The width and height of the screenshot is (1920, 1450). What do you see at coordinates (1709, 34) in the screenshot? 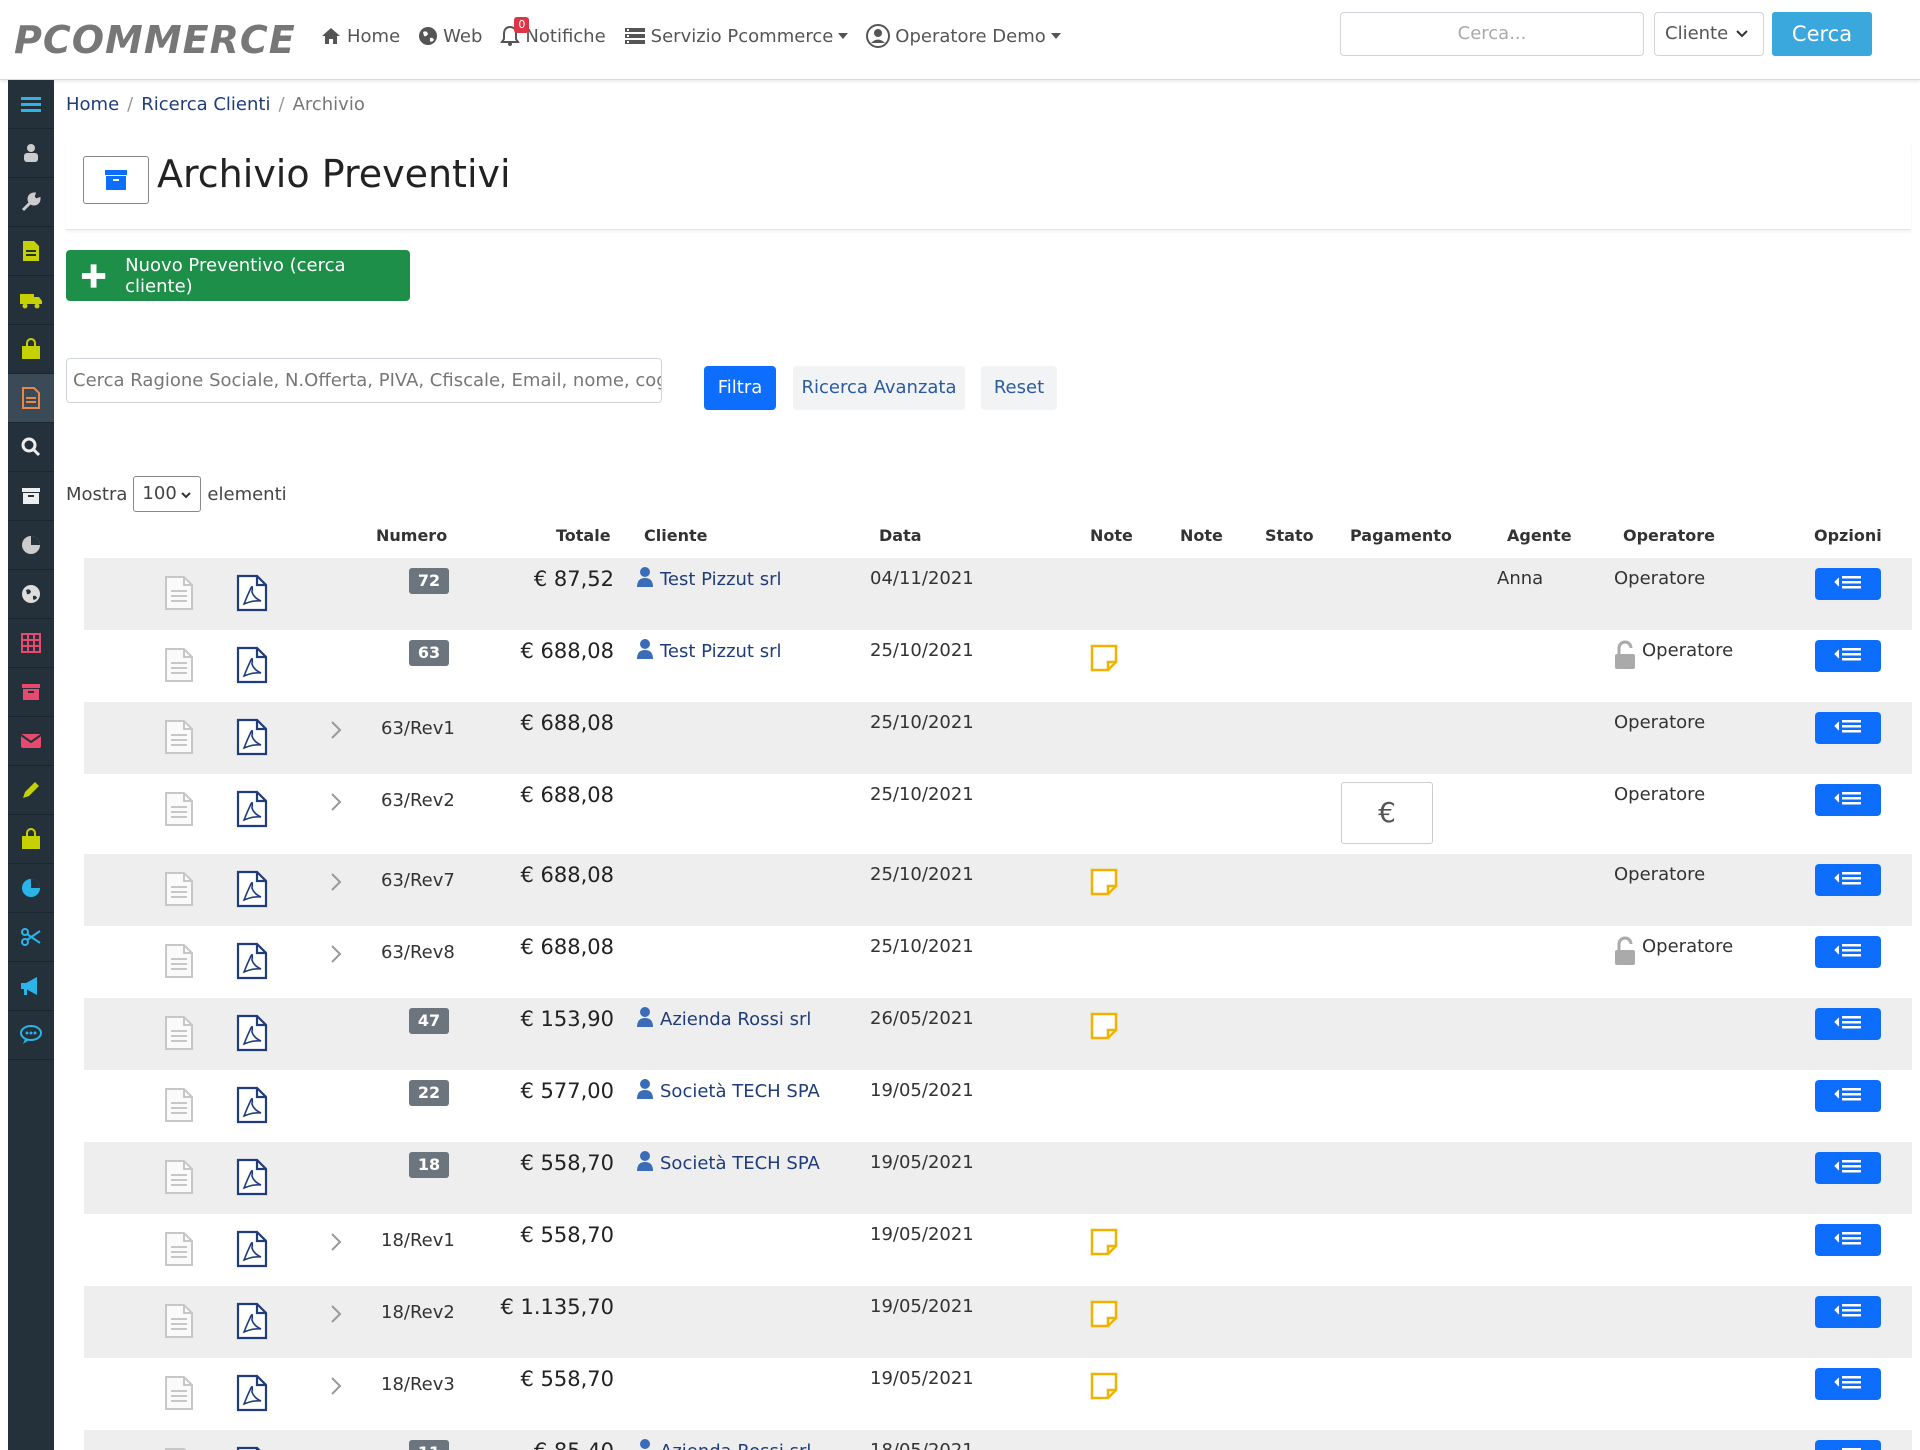
I see `search-scope-select: Cliente` at bounding box center [1709, 34].